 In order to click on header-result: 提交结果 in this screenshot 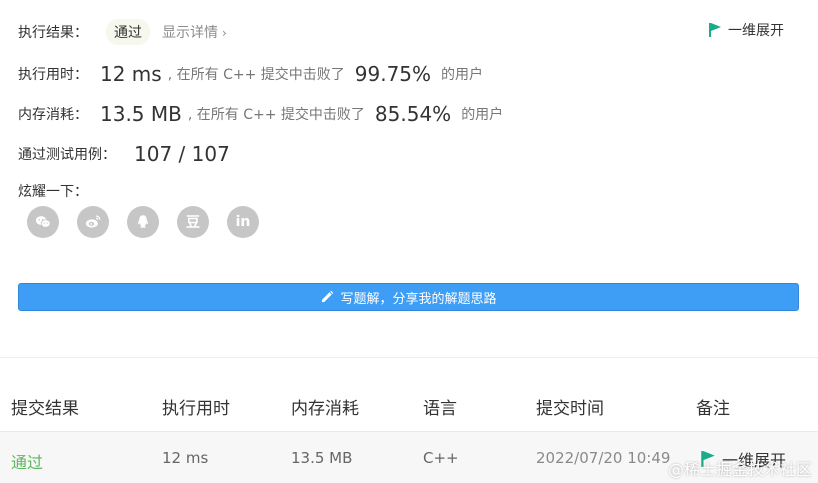, I will do `click(45, 409)`.